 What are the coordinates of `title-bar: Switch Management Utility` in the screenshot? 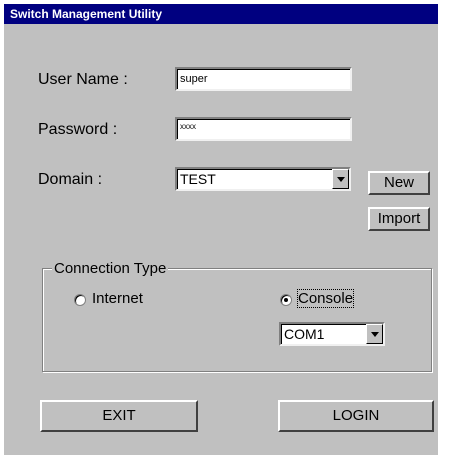 It's located at (221, 14).